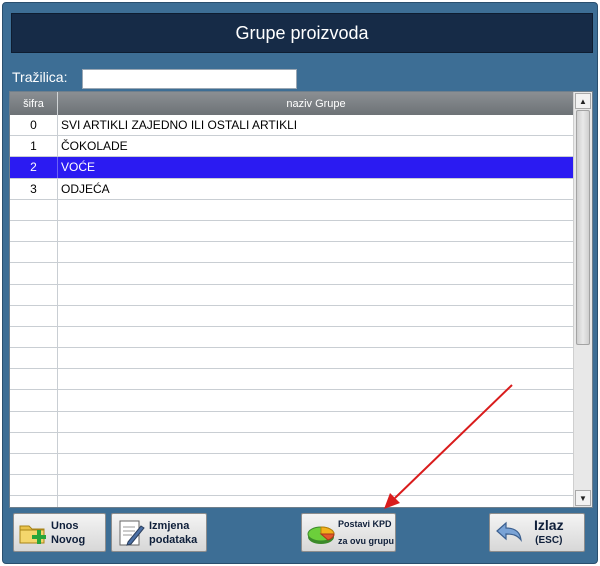 Image resolution: width=600 pixels, height=566 pixels. What do you see at coordinates (34, 146) in the screenshot?
I see `cell-code: 1` at bounding box center [34, 146].